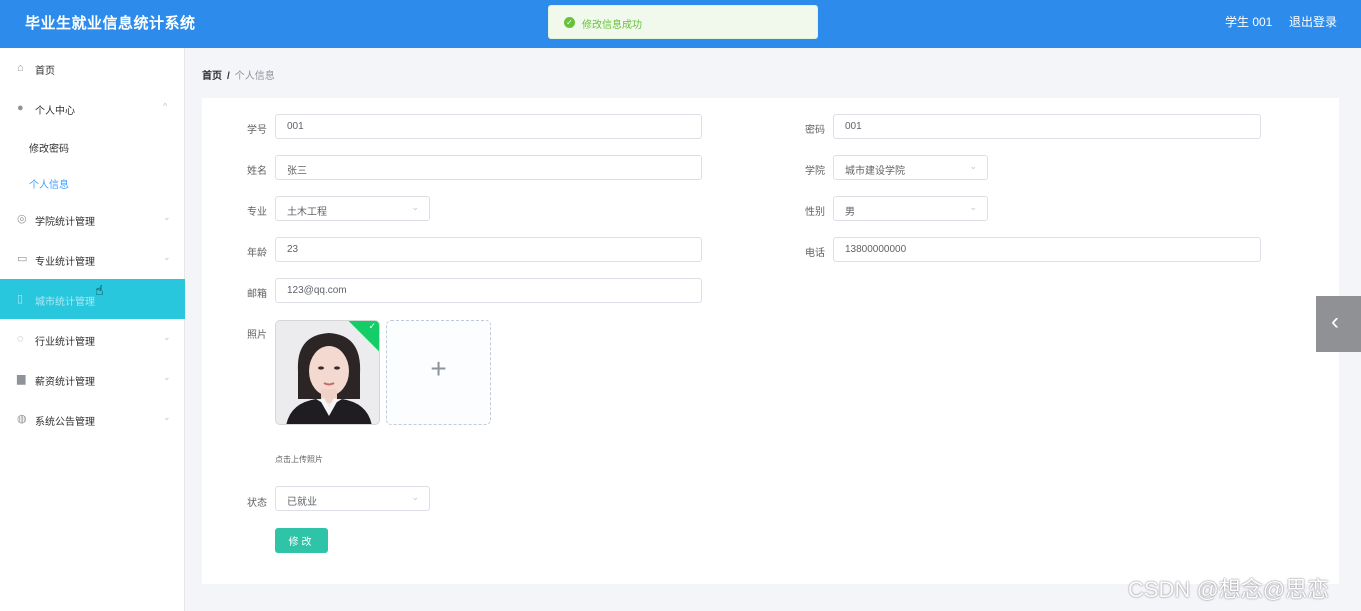 This screenshot has height=611, width=1361. I want to click on name-input: 张三, so click(488, 167).